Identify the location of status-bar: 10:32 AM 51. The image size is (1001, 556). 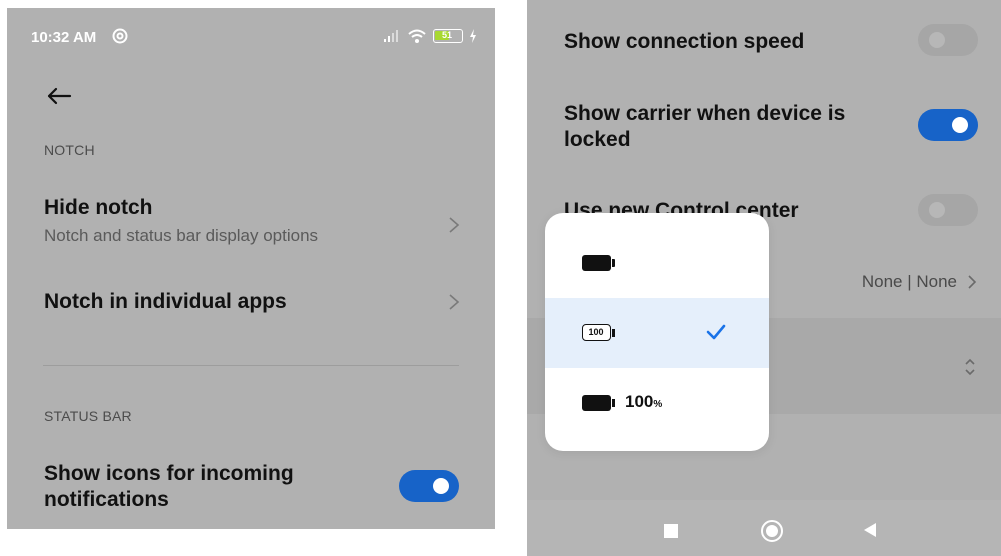
(251, 37).